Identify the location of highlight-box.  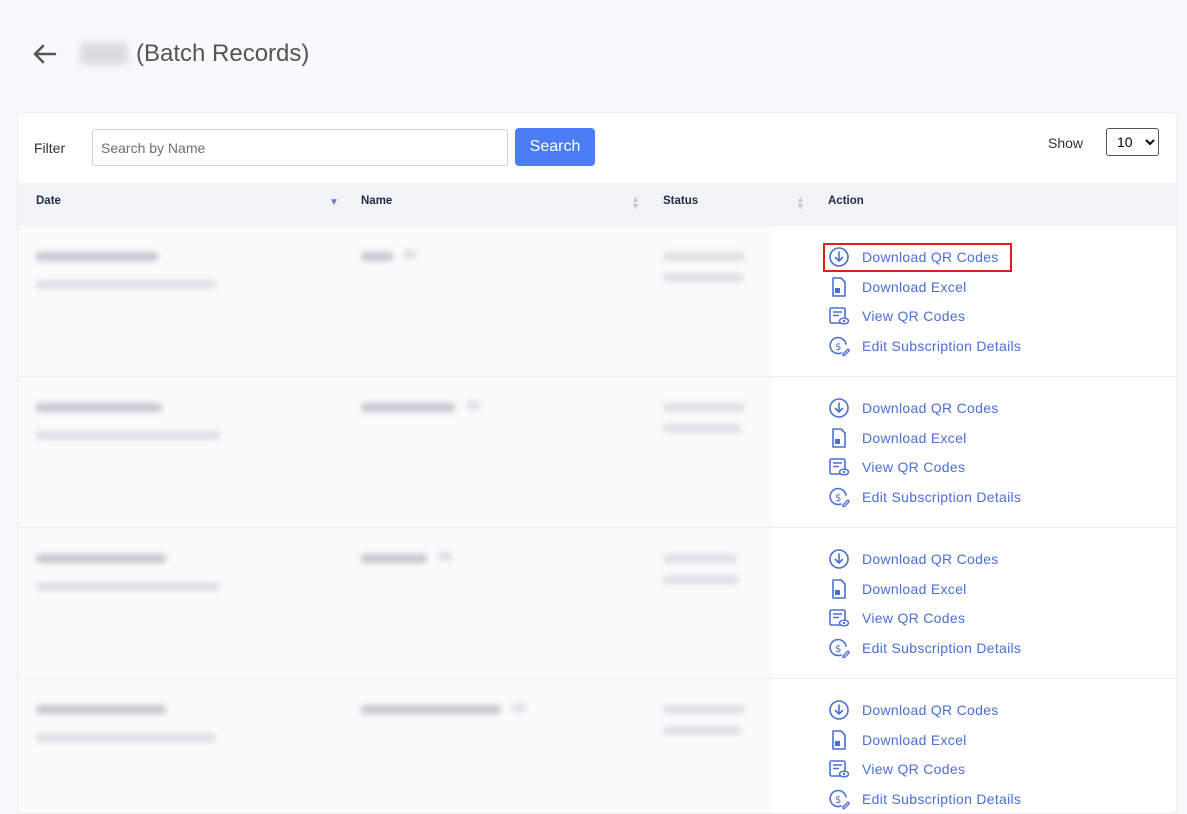
(917, 257).